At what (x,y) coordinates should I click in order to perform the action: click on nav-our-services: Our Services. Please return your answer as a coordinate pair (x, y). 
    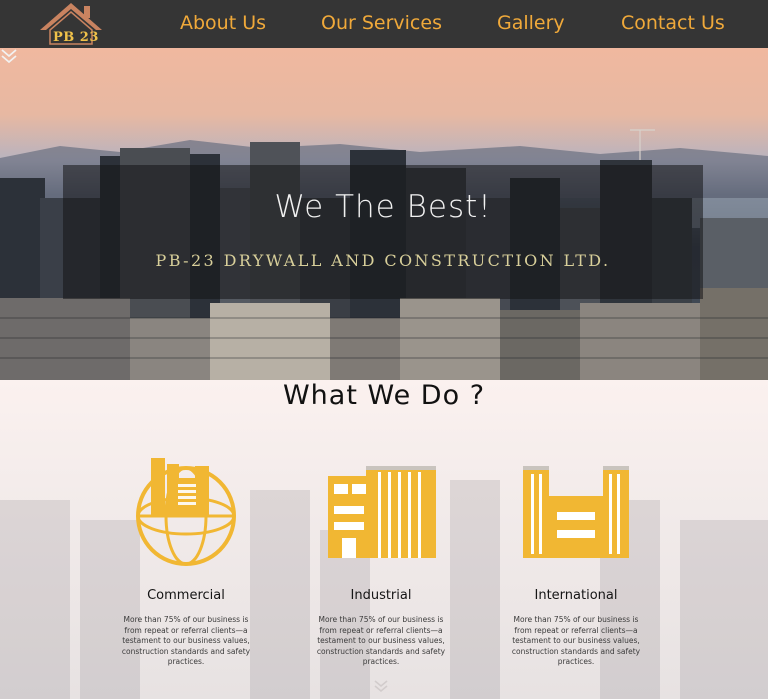
    Looking at the image, I should click on (381, 23).